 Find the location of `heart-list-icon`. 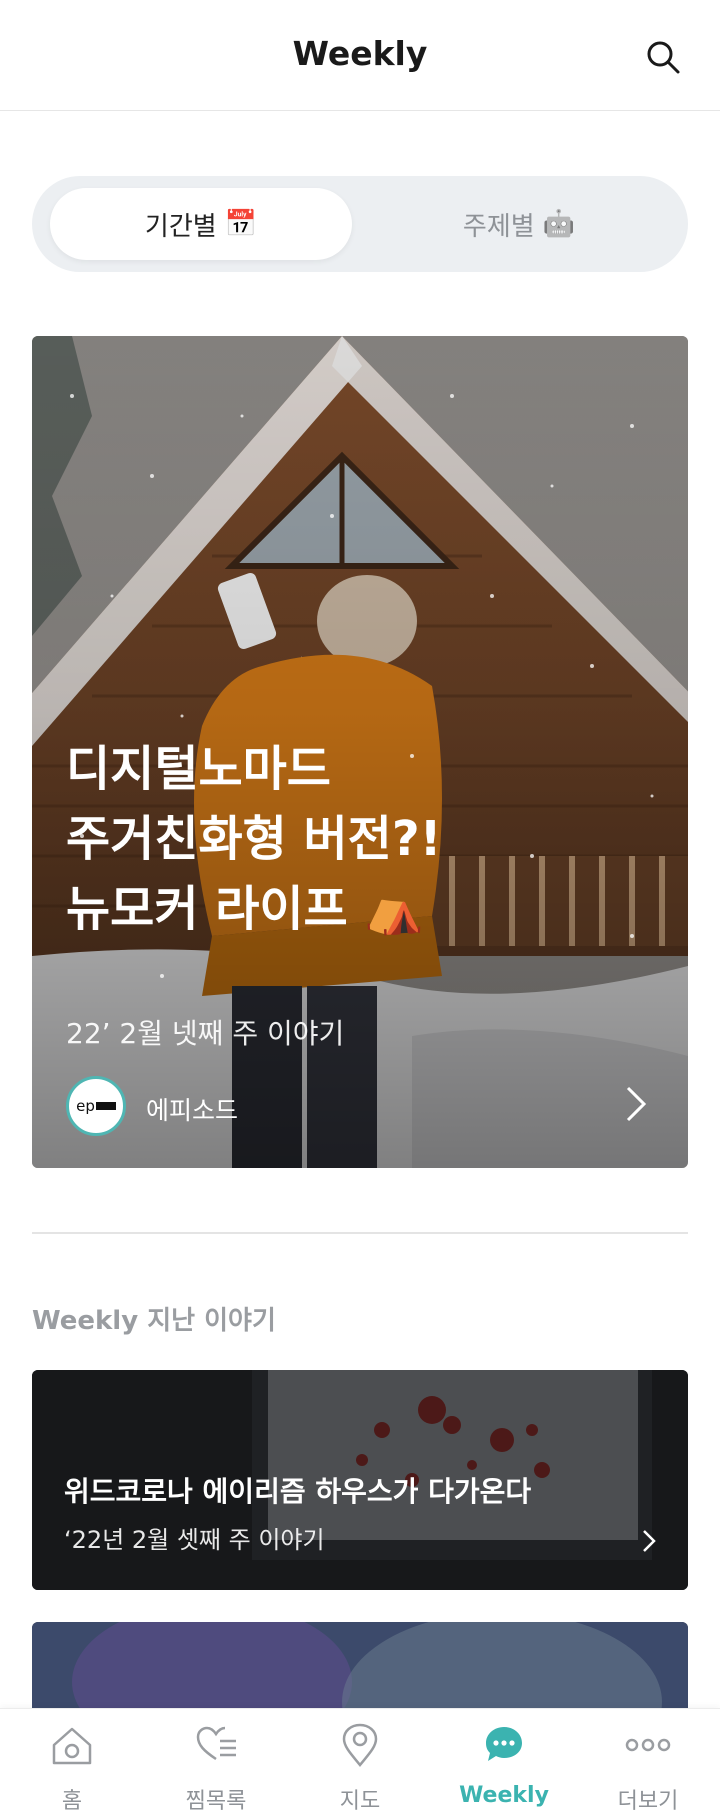

heart-list-icon is located at coordinates (216, 1743).